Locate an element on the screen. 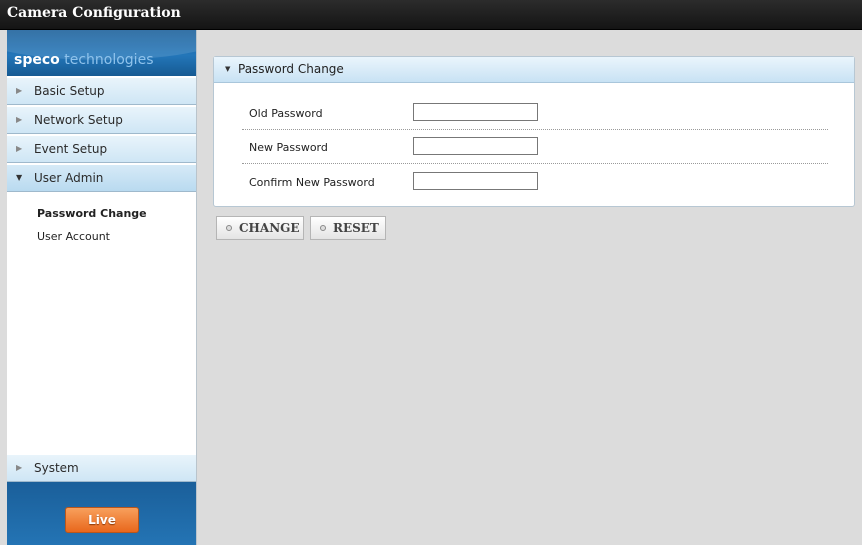 This screenshot has width=862, height=545. new-password-label: New Password is located at coordinates (288, 147).